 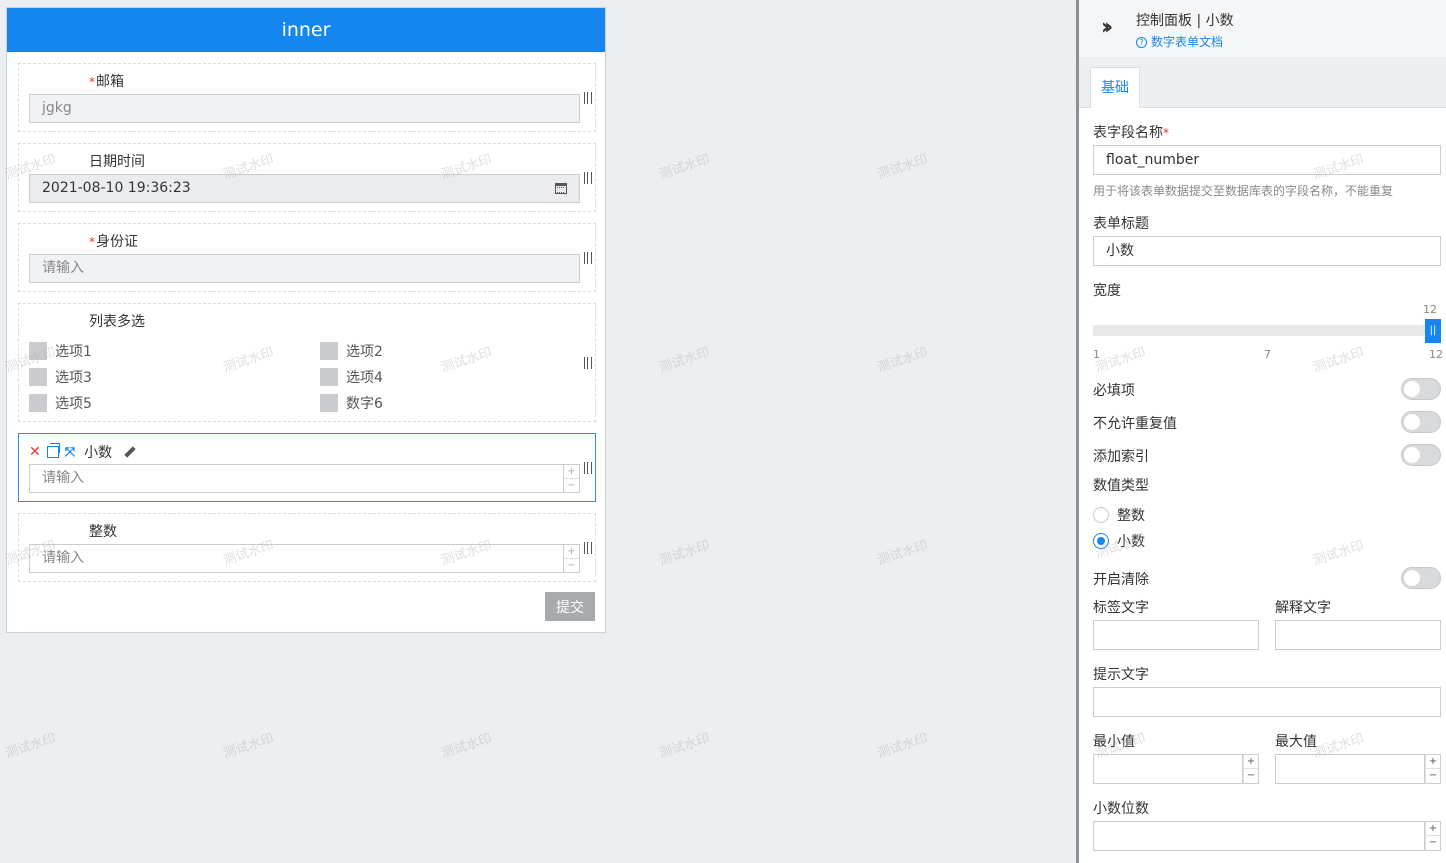 I want to click on integer-label: 整数, so click(x=103, y=532).